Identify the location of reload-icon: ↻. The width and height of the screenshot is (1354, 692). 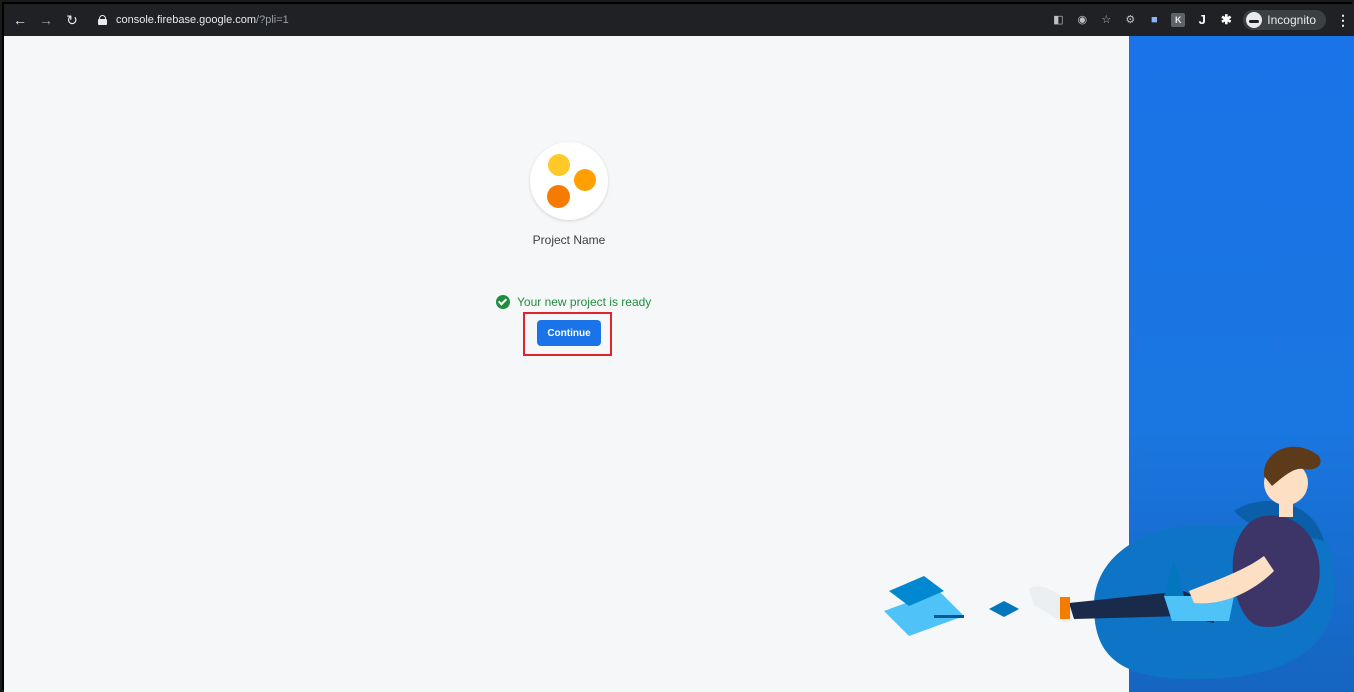
(72, 20).